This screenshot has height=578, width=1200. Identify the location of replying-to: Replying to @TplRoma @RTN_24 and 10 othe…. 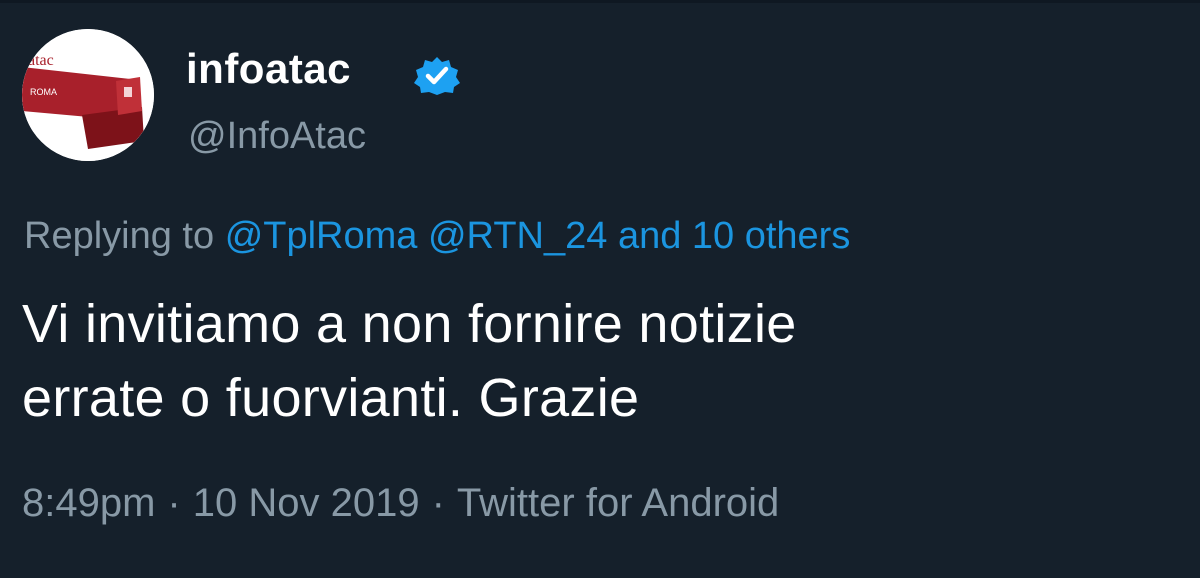
(437, 236).